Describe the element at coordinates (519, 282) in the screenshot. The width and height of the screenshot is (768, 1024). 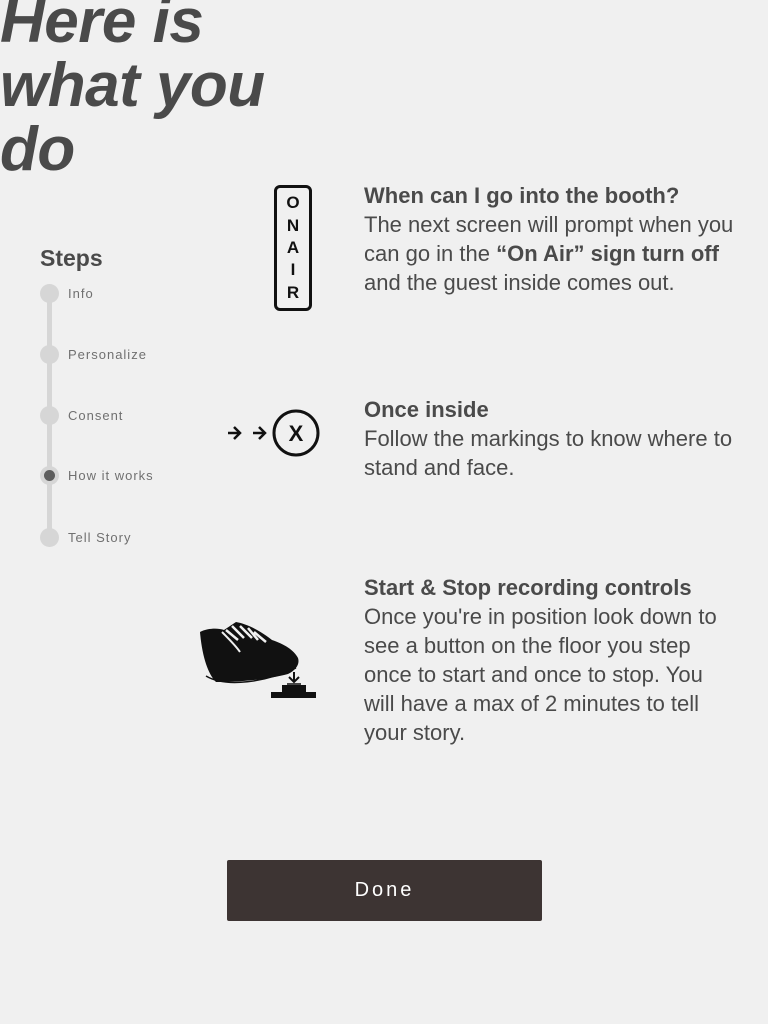
I see `booth-text-after: and the guest inside comes out.` at that location.